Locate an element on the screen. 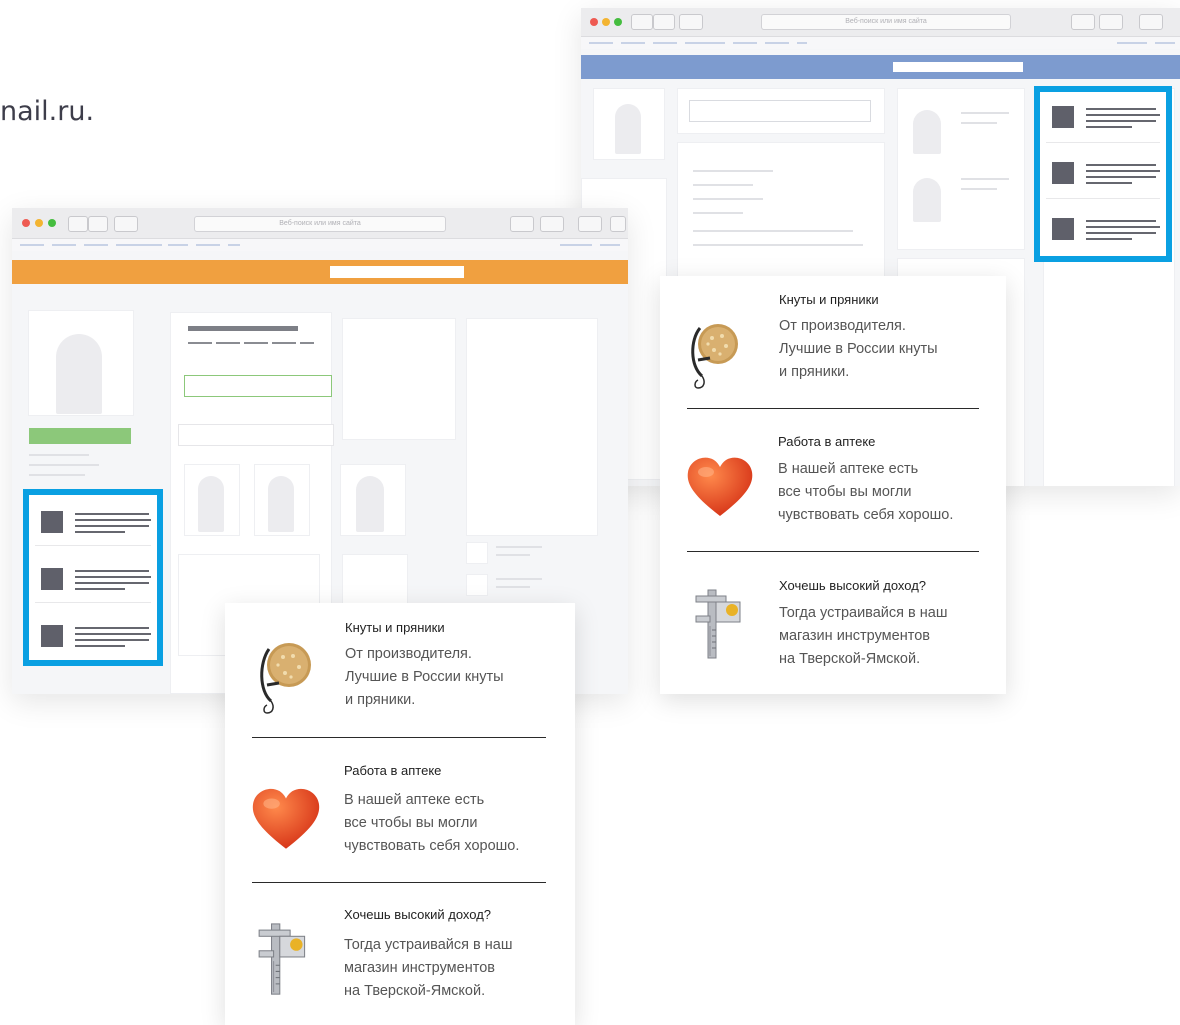 The height and width of the screenshot is (1025, 1180). green-action-bar is located at coordinates (80, 436).